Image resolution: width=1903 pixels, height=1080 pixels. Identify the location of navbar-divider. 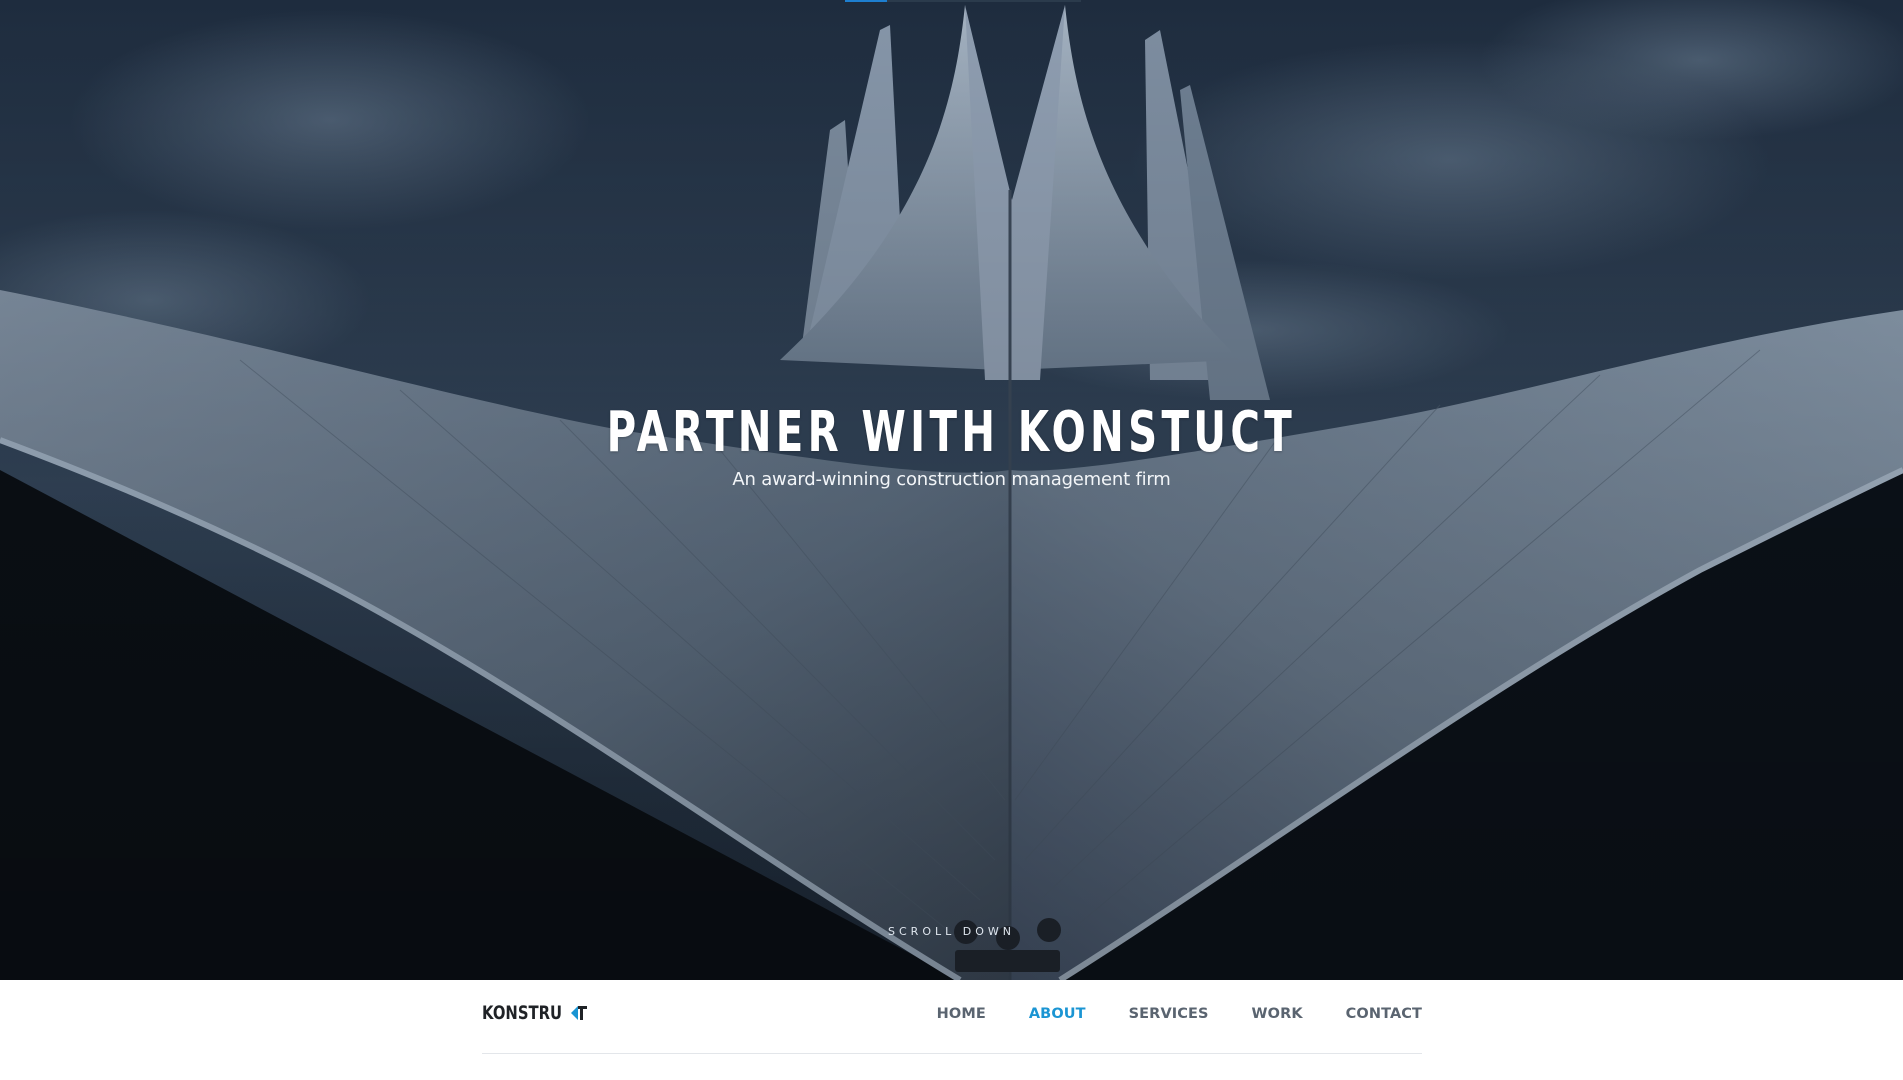
(952, 1053).